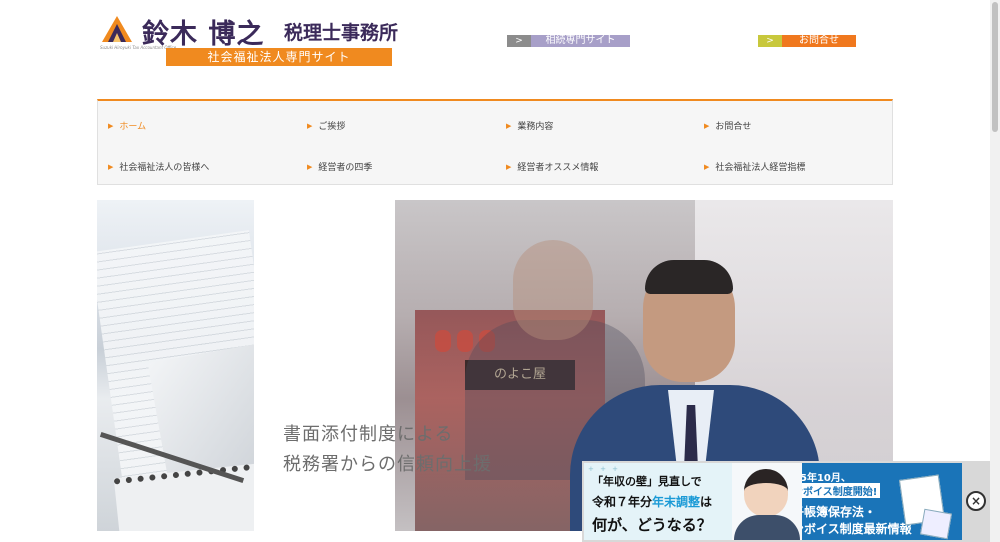 The width and height of the screenshot is (1000, 542). I want to click on nav-item-four-seasons: ▶ 経営者の四季, so click(340, 167).